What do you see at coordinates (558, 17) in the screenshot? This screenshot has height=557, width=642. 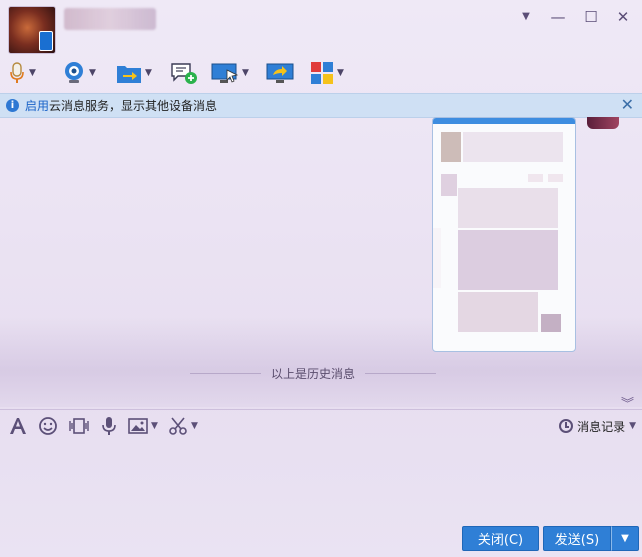 I see `minimize-button: —` at bounding box center [558, 17].